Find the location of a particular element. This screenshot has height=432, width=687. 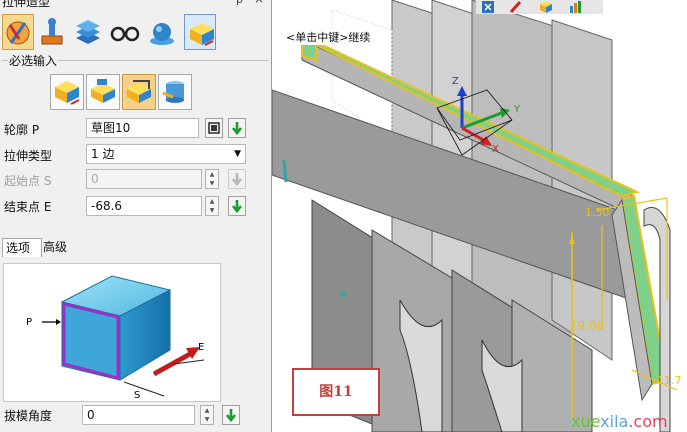

chevron-down-icon: ▼ is located at coordinates (237, 154).